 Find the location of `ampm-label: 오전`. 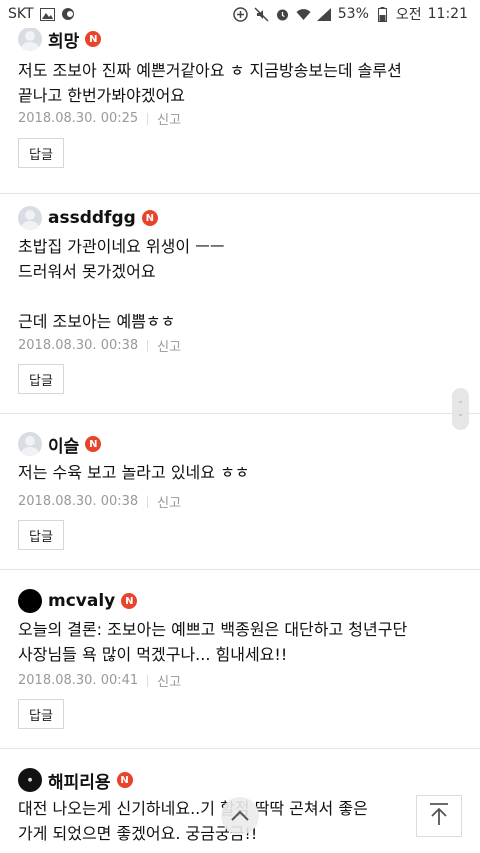

ampm-label: 오전 is located at coordinates (408, 15).